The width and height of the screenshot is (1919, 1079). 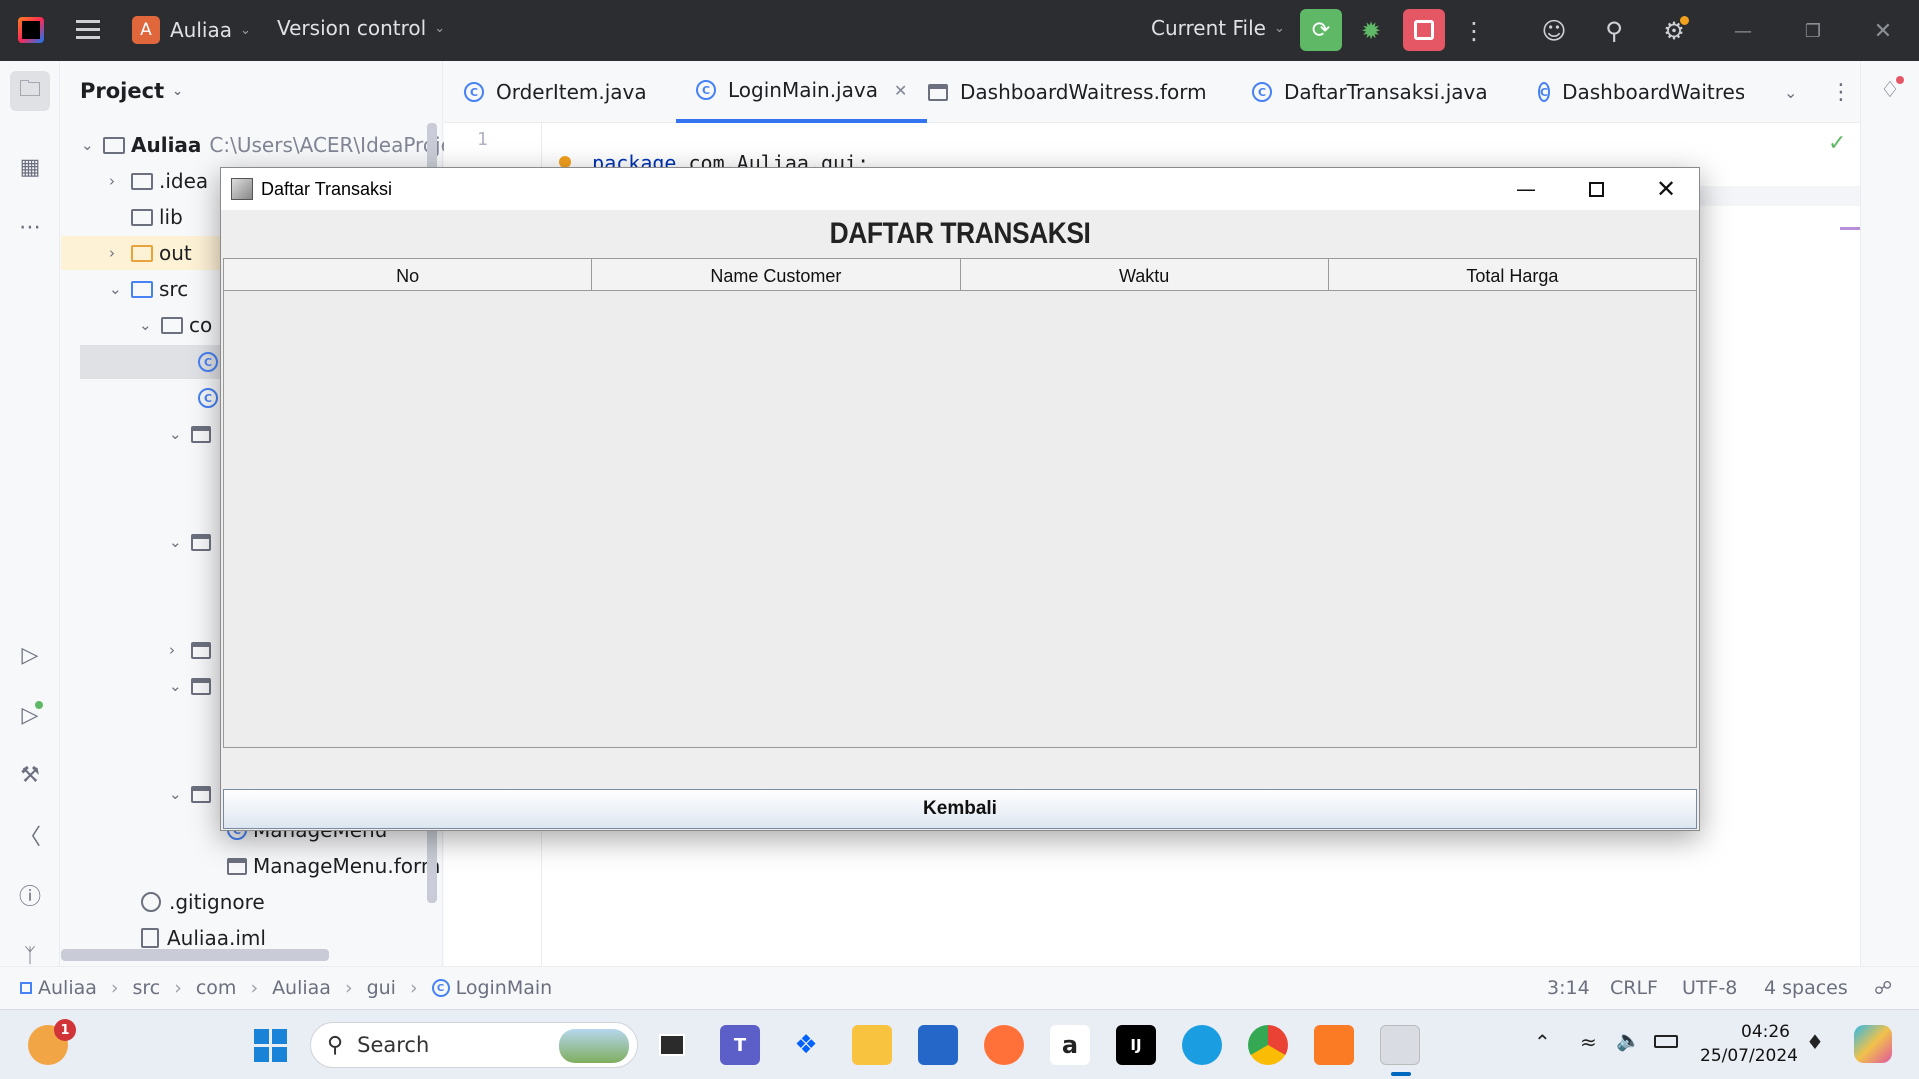 What do you see at coordinates (1334, 1045) in the screenshot?
I see `xampp-icon` at bounding box center [1334, 1045].